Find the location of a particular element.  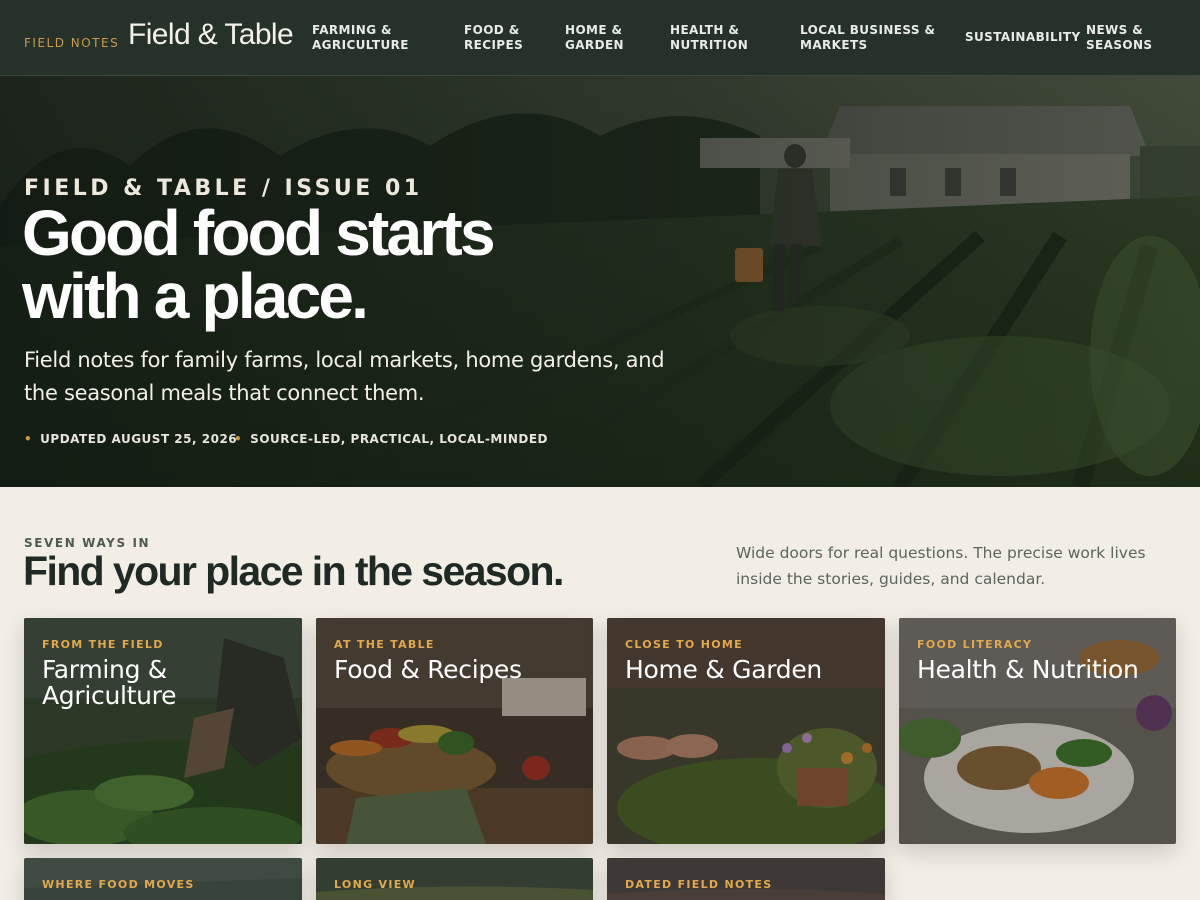

card-garden-image is located at coordinates (746, 731).